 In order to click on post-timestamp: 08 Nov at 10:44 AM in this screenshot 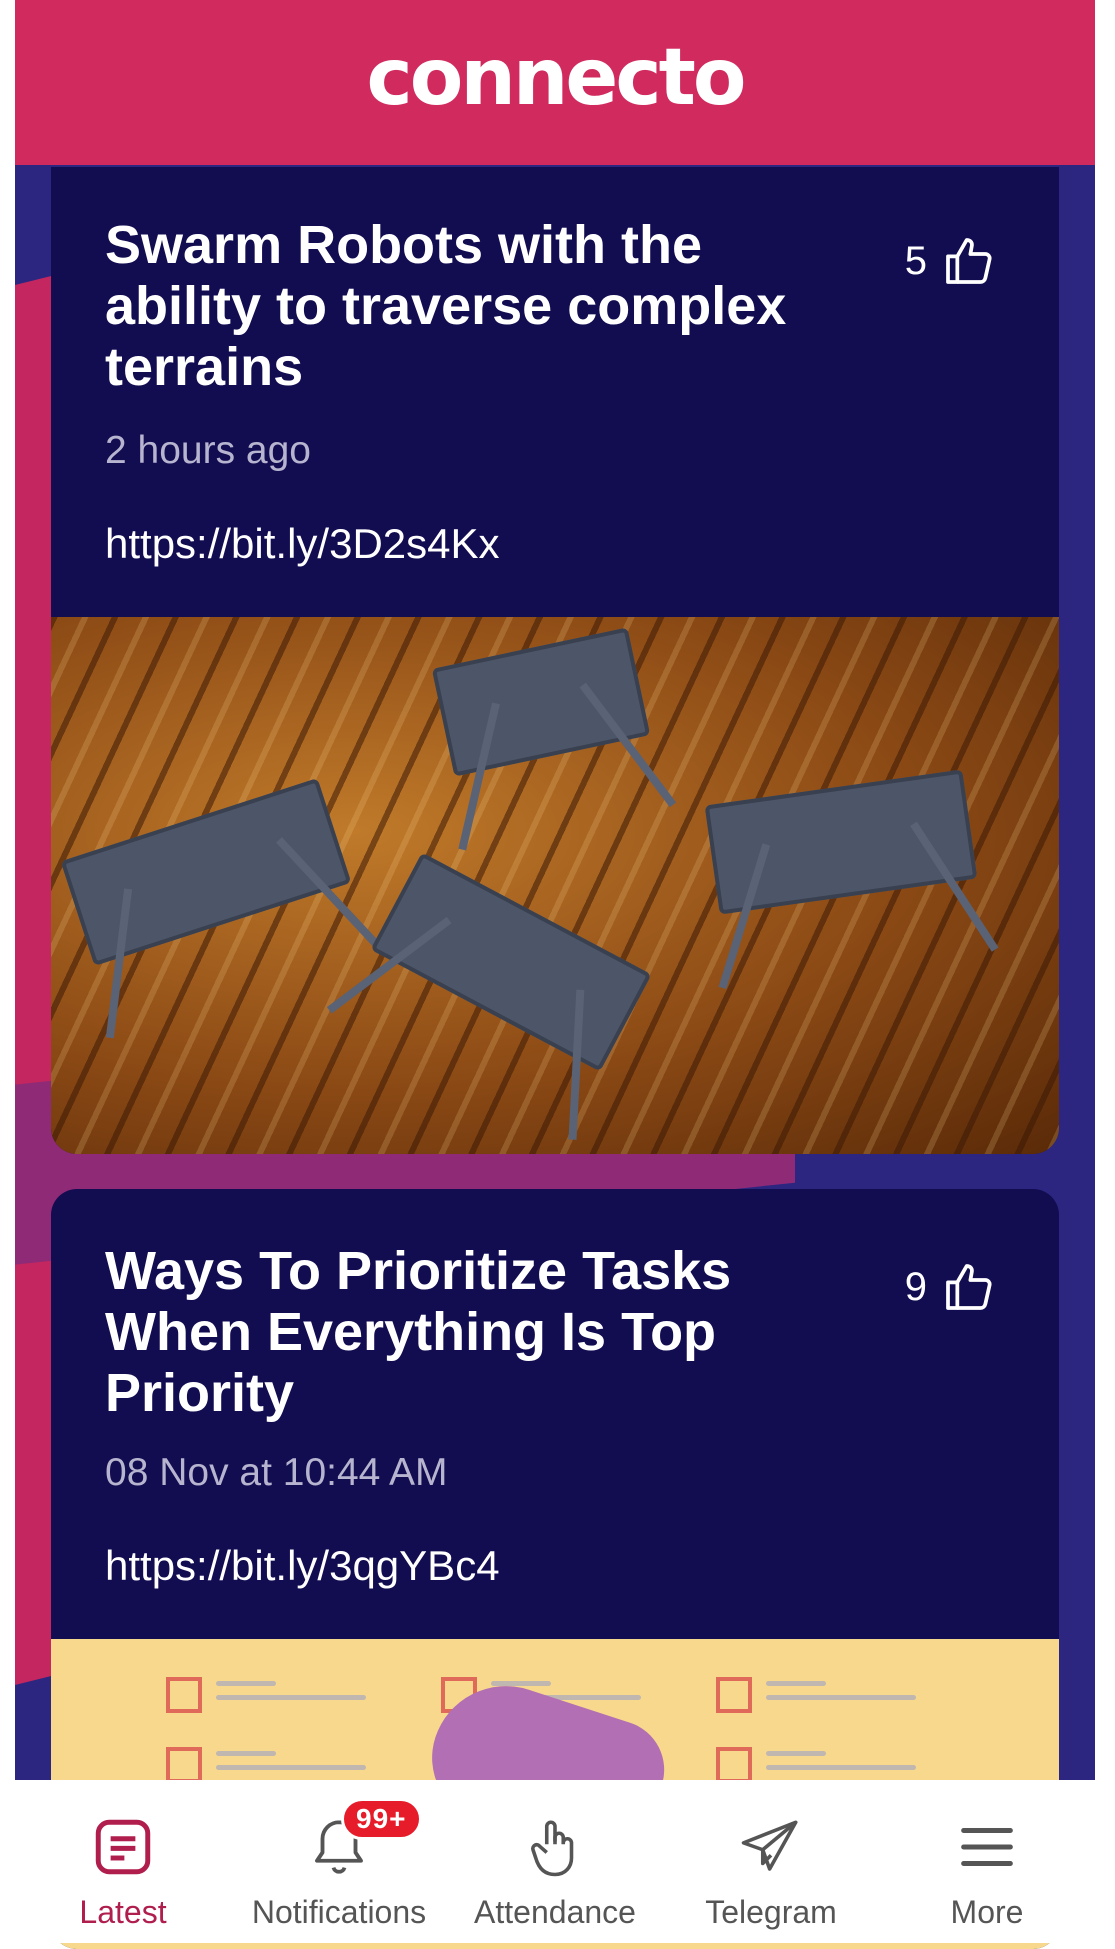, I will do `click(276, 1472)`.